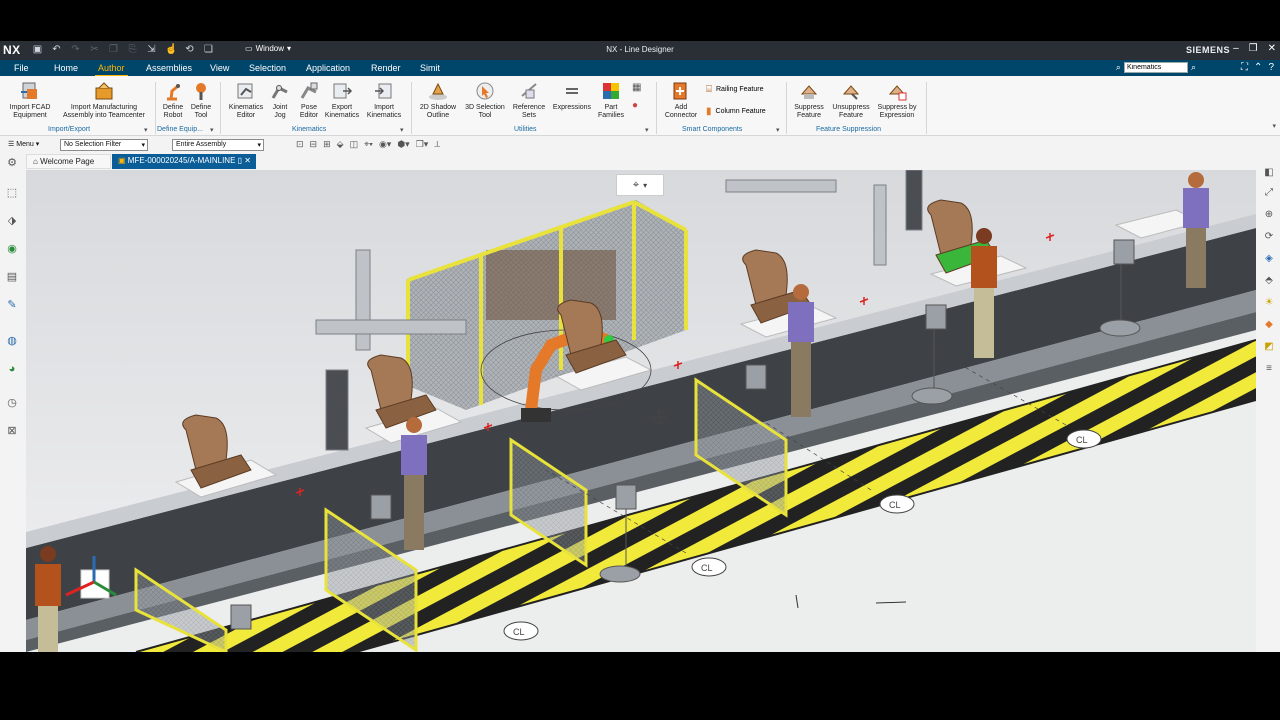  Describe the element at coordinates (340, 144) in the screenshot. I see `body-select-icon: ⬙` at that location.